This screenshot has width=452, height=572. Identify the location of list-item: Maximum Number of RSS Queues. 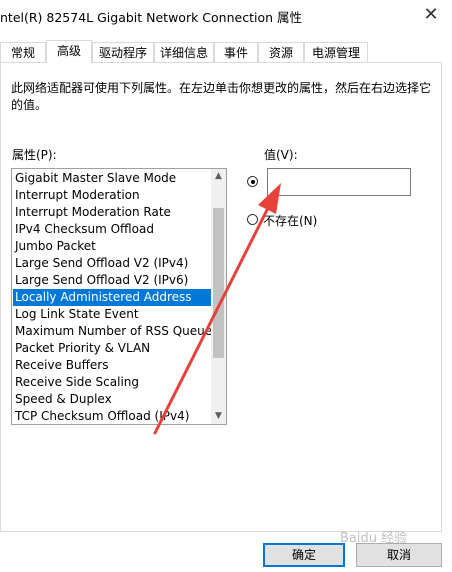
(113, 331).